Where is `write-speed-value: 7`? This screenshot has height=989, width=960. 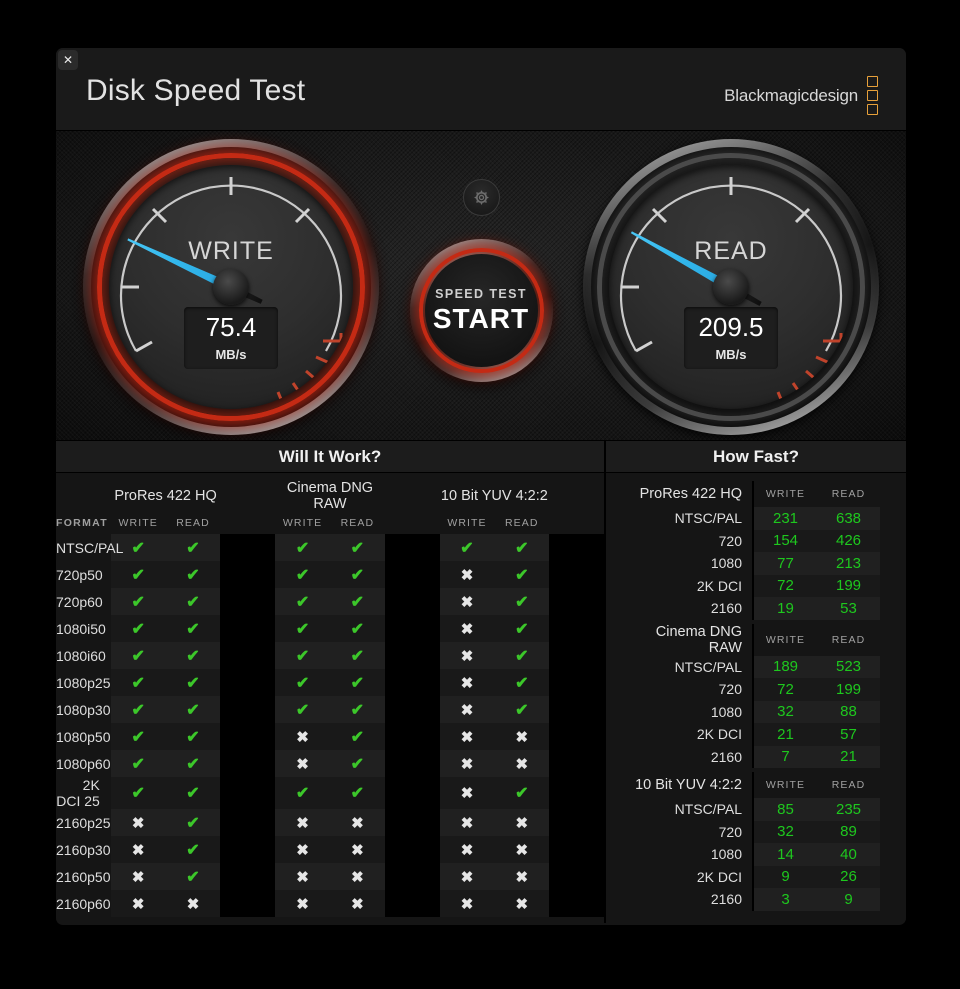 write-speed-value: 7 is located at coordinates (785, 756).